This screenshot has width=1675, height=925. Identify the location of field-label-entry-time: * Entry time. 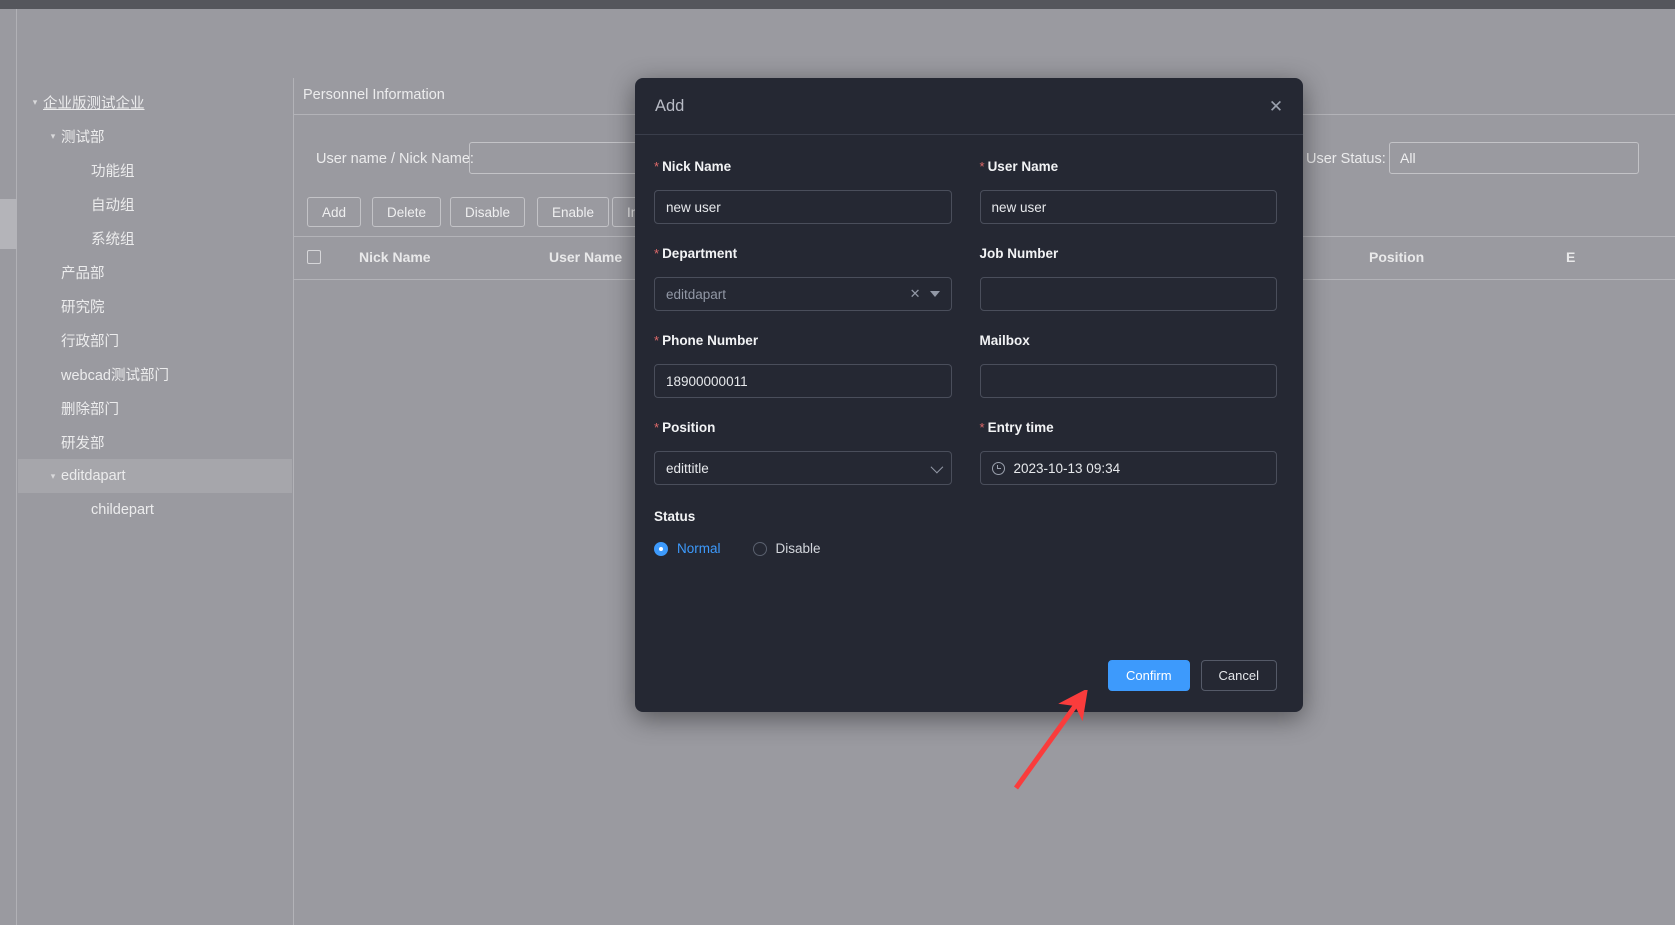
(1129, 428).